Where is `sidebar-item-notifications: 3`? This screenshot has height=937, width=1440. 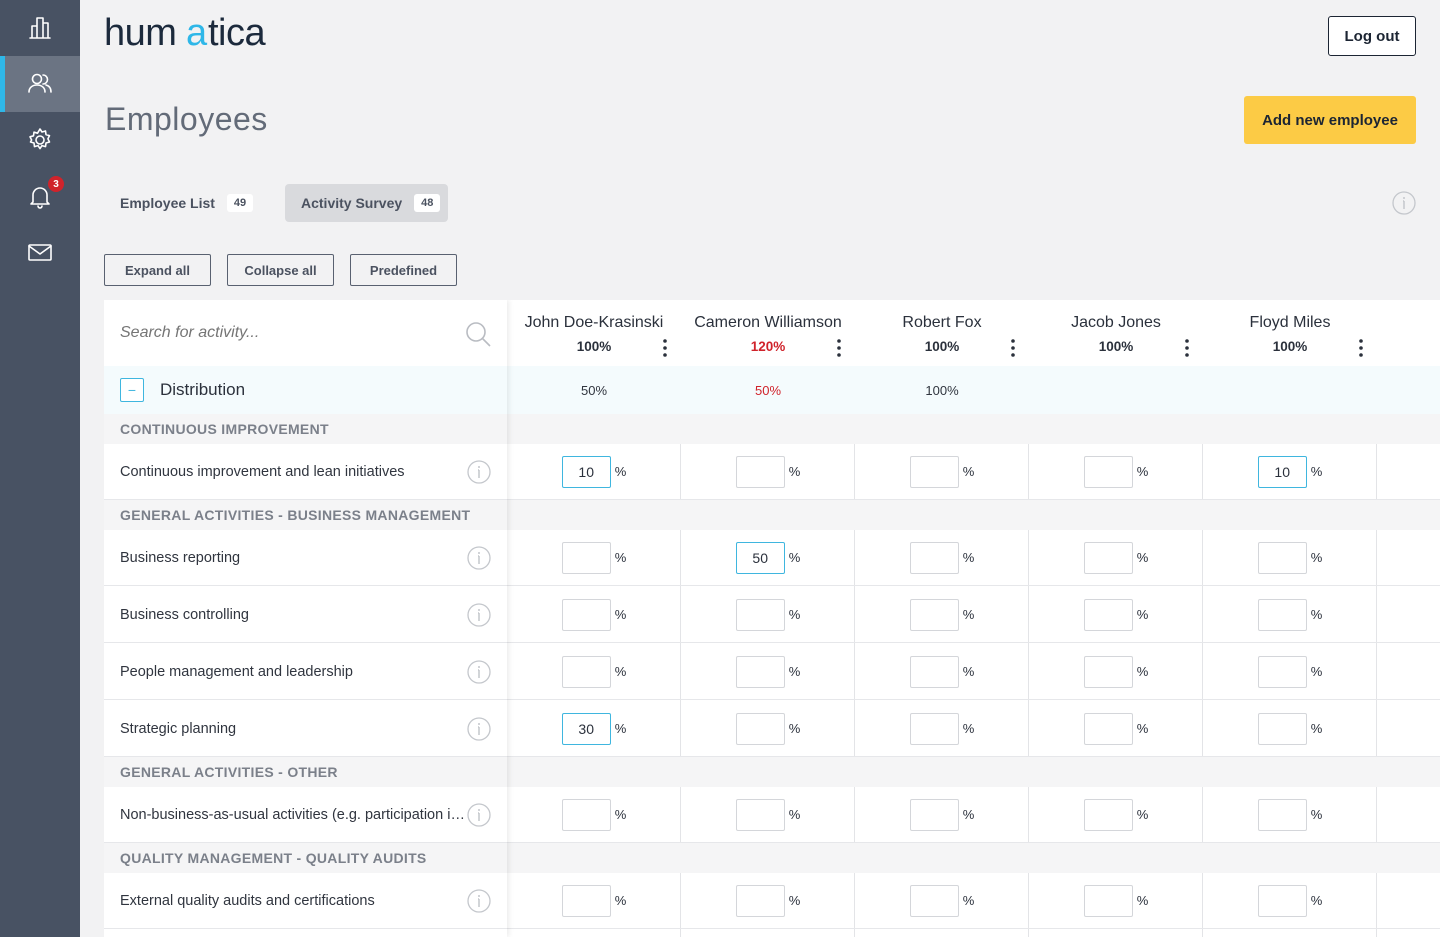 sidebar-item-notifications: 3 is located at coordinates (40, 196).